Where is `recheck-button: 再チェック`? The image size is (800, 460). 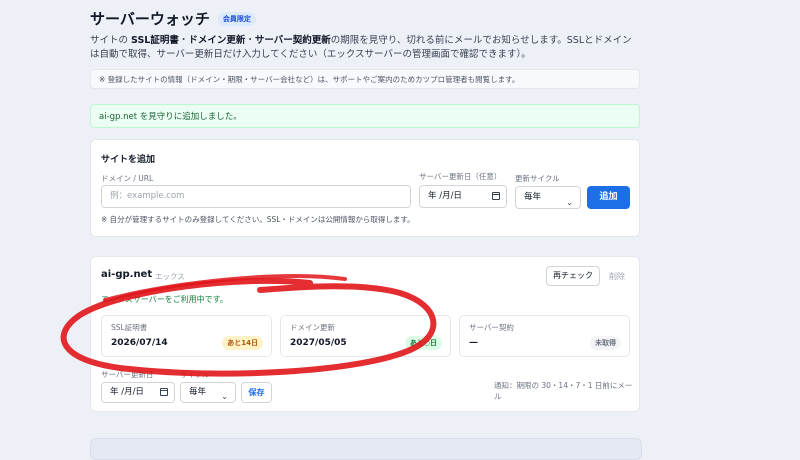
recheck-button: 再チェック is located at coordinates (573, 276).